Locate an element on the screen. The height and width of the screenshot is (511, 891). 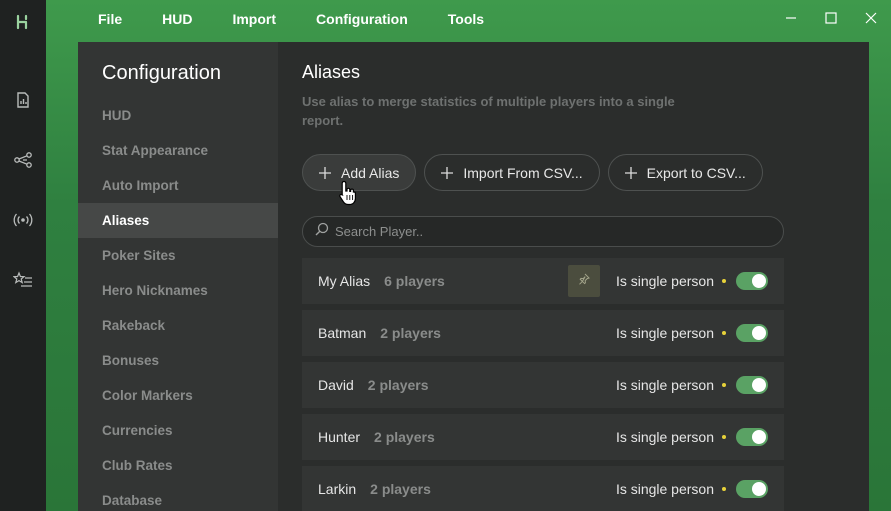
hand-cursor-icon is located at coordinates (348, 195).